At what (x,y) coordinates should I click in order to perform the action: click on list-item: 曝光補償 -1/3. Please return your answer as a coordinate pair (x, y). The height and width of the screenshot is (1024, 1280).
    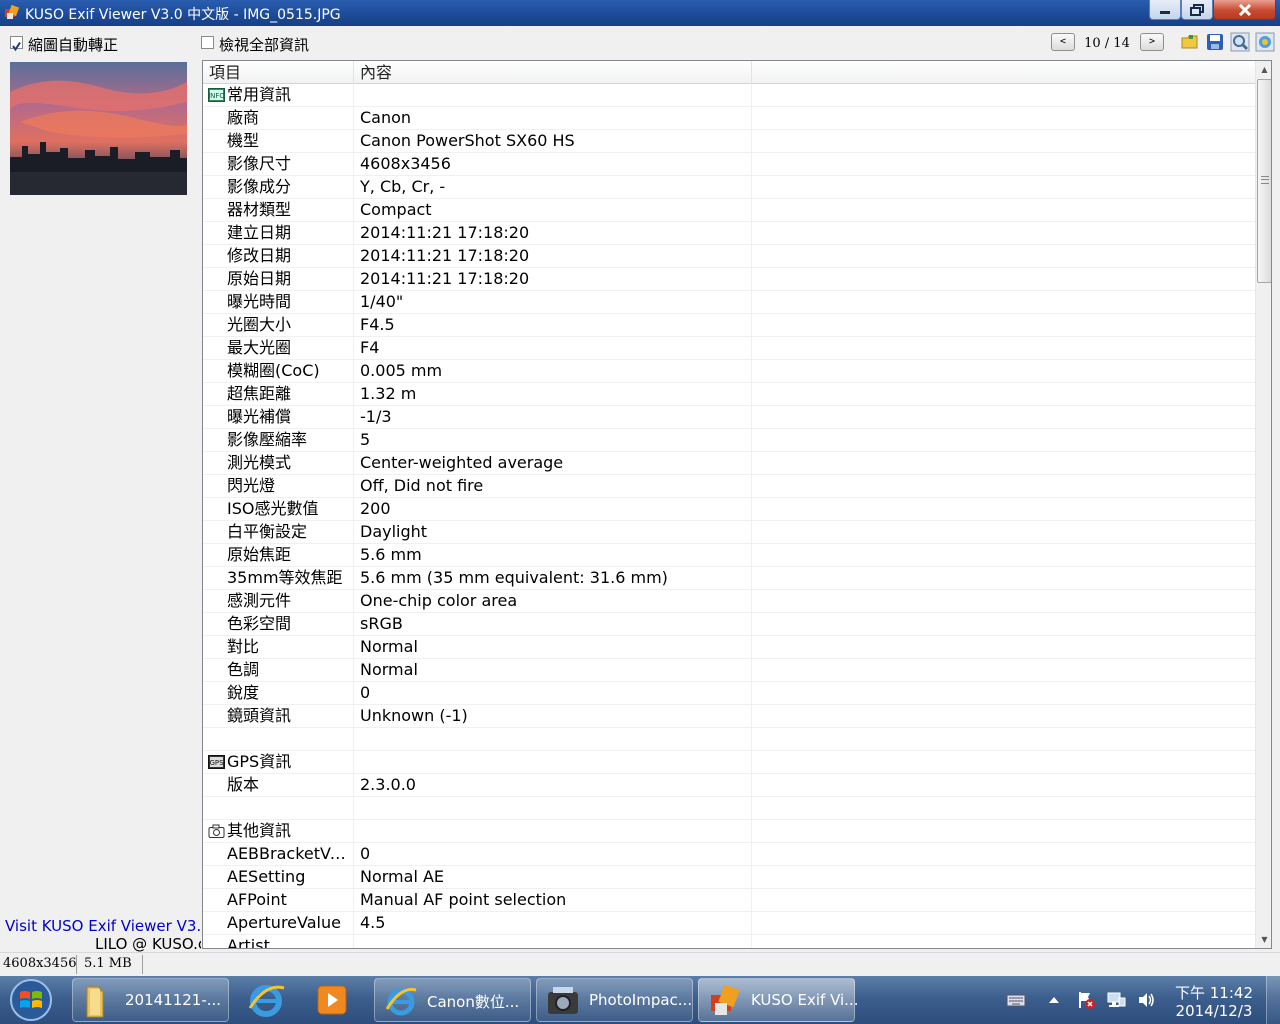
    Looking at the image, I should click on (729, 417).